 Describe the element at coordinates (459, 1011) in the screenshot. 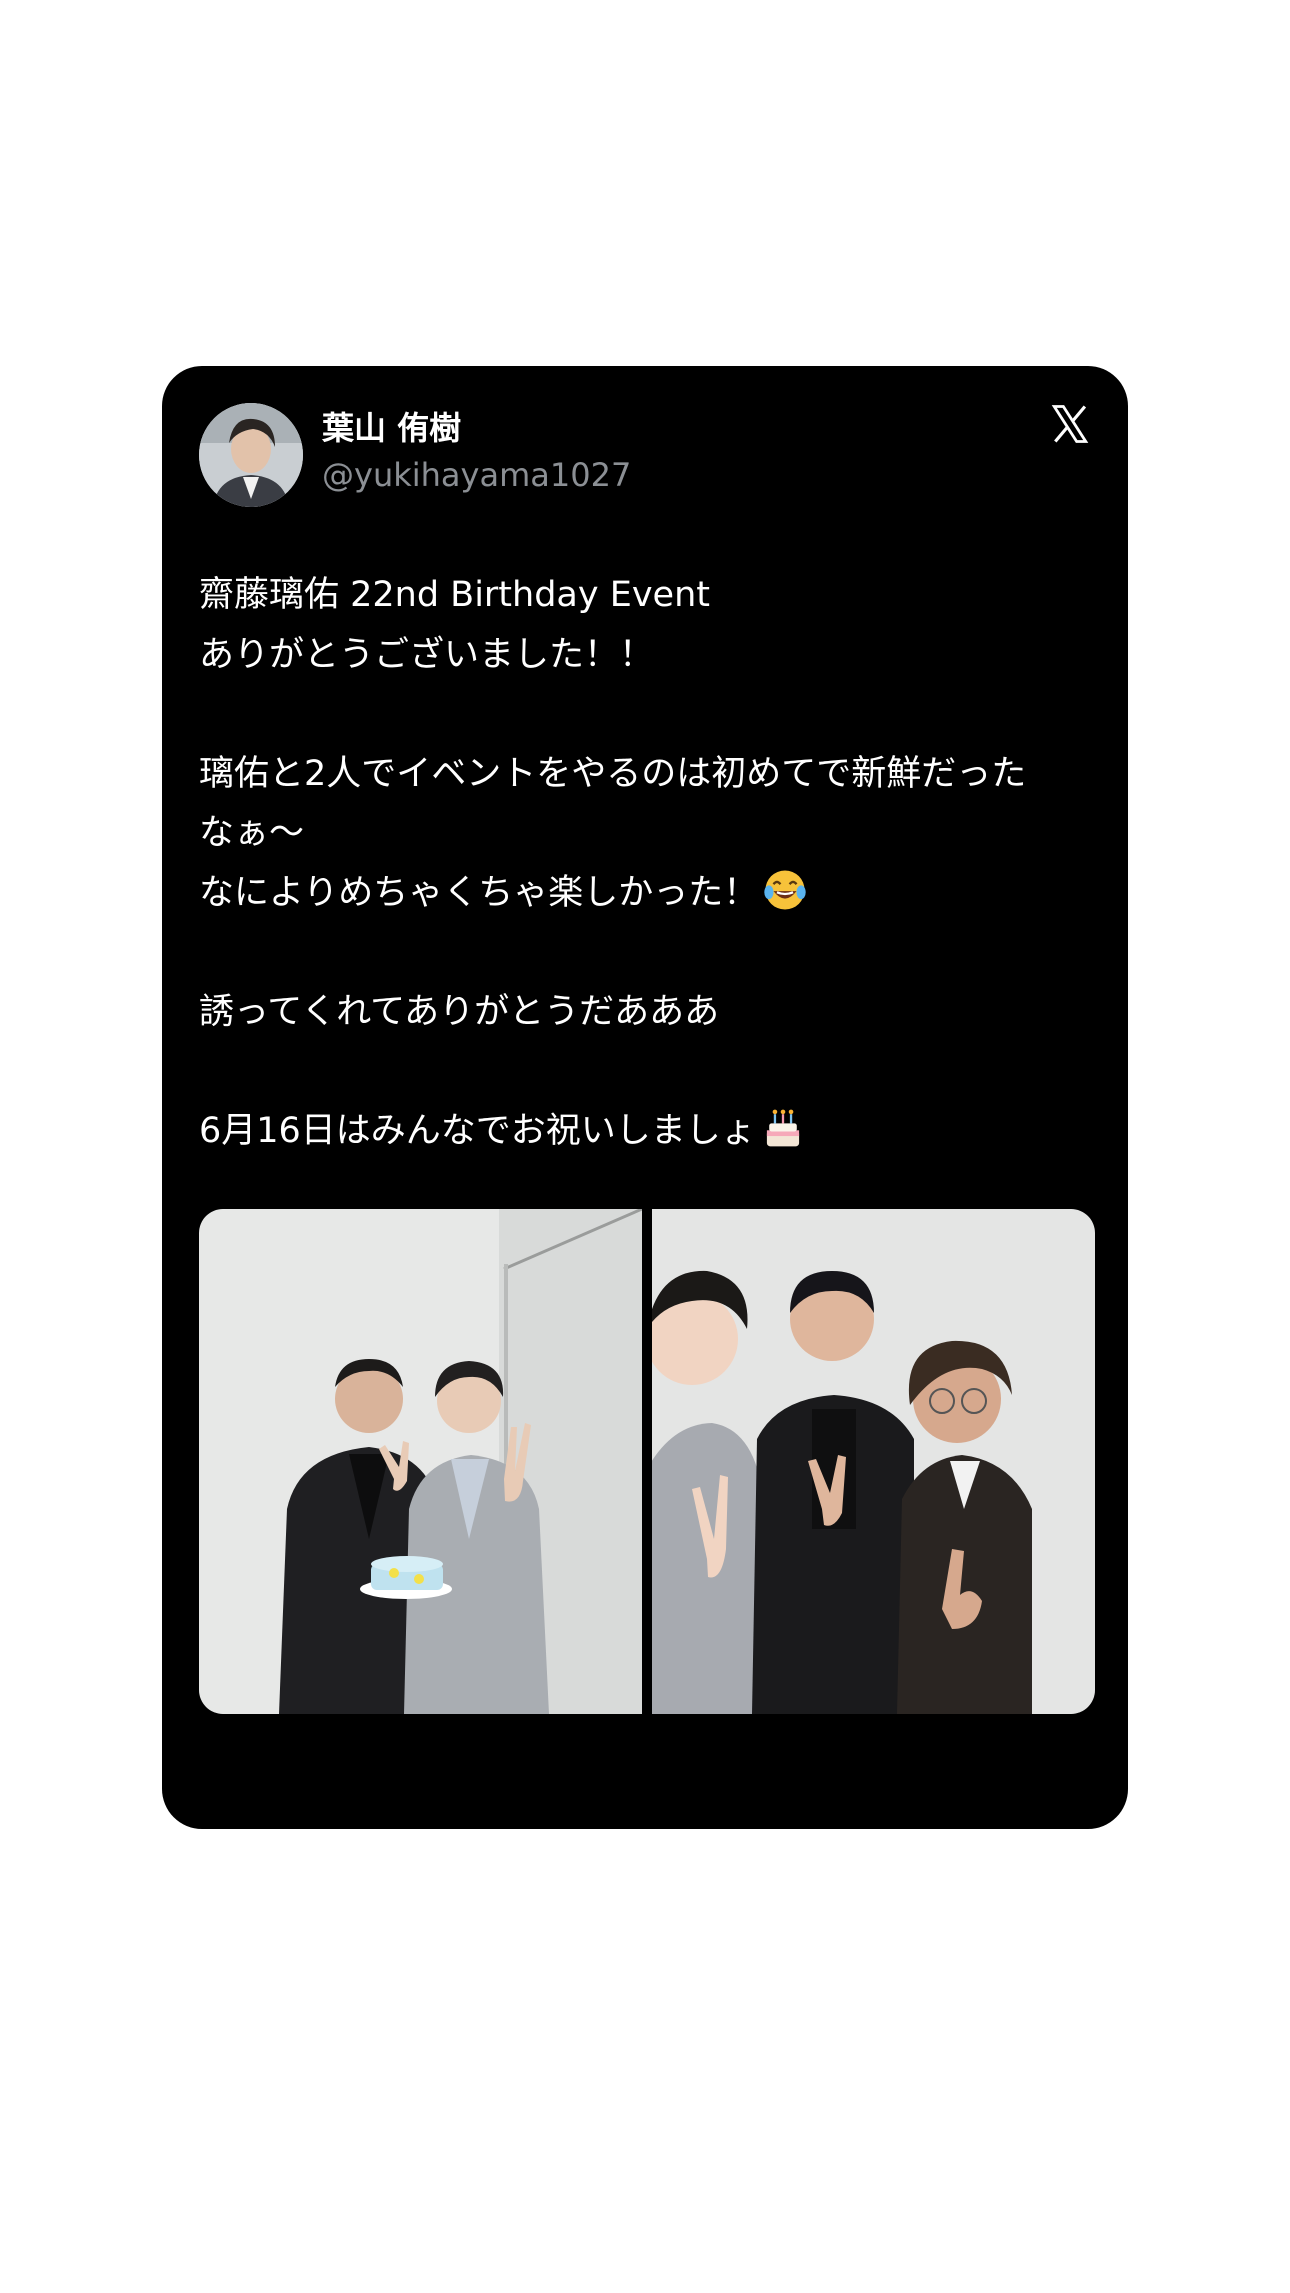

I see `post-text-line: 誘ってくれてありがとうだあああ` at that location.